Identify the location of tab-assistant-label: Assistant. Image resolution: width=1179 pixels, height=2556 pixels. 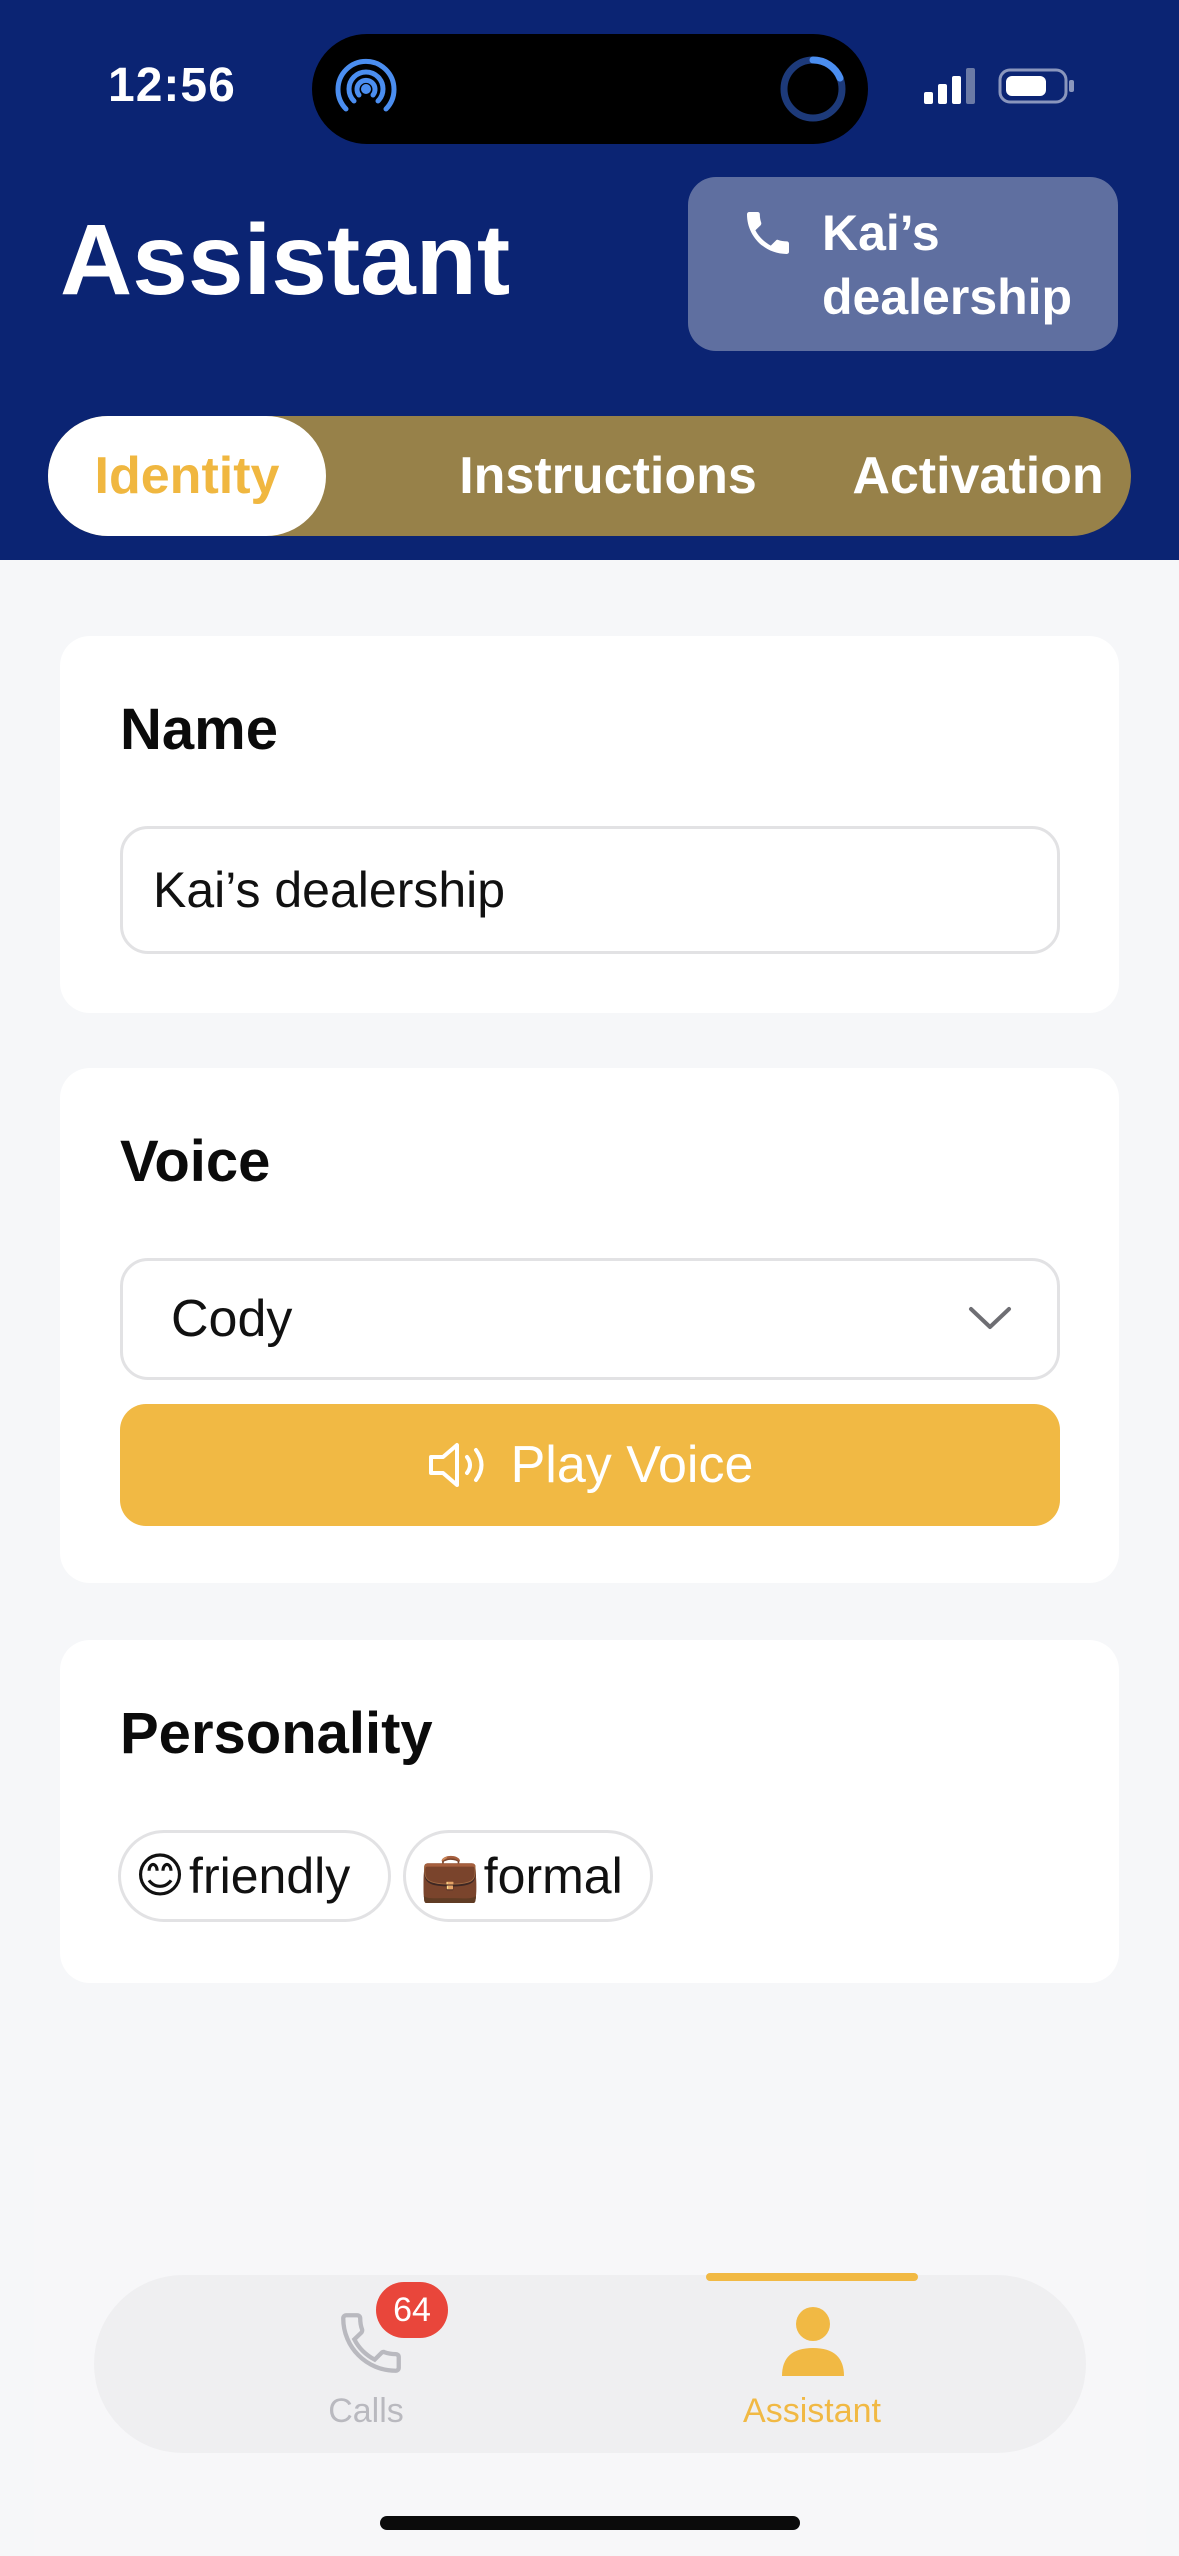
(812, 2411).